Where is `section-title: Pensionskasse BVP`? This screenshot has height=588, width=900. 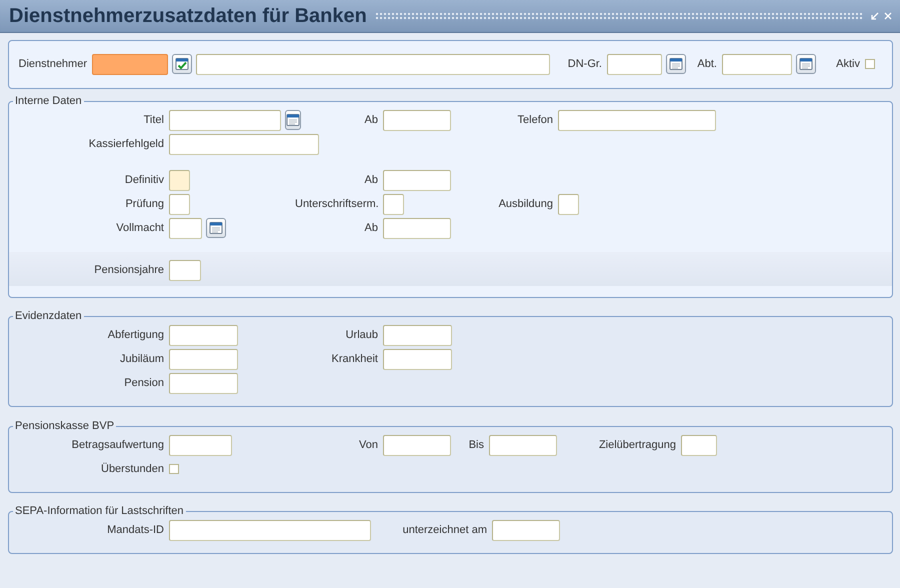
section-title: Pensionskasse BVP is located at coordinates (65, 426).